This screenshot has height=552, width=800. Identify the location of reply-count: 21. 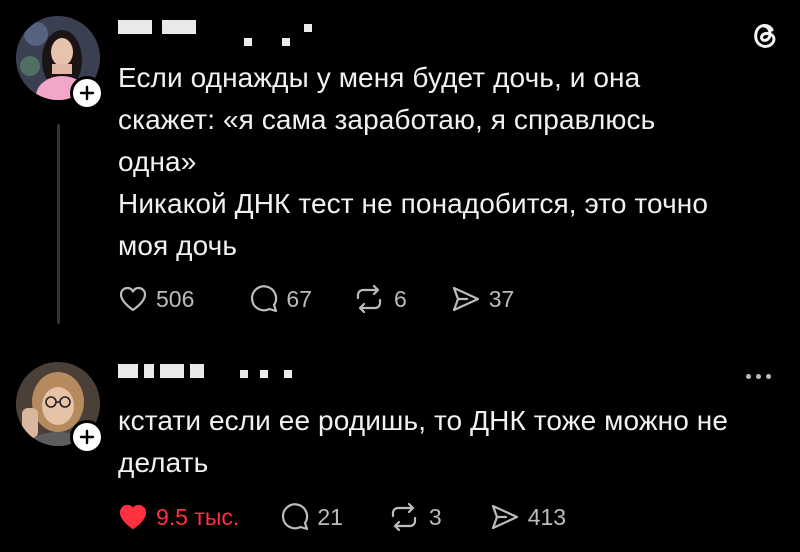
(330, 516).